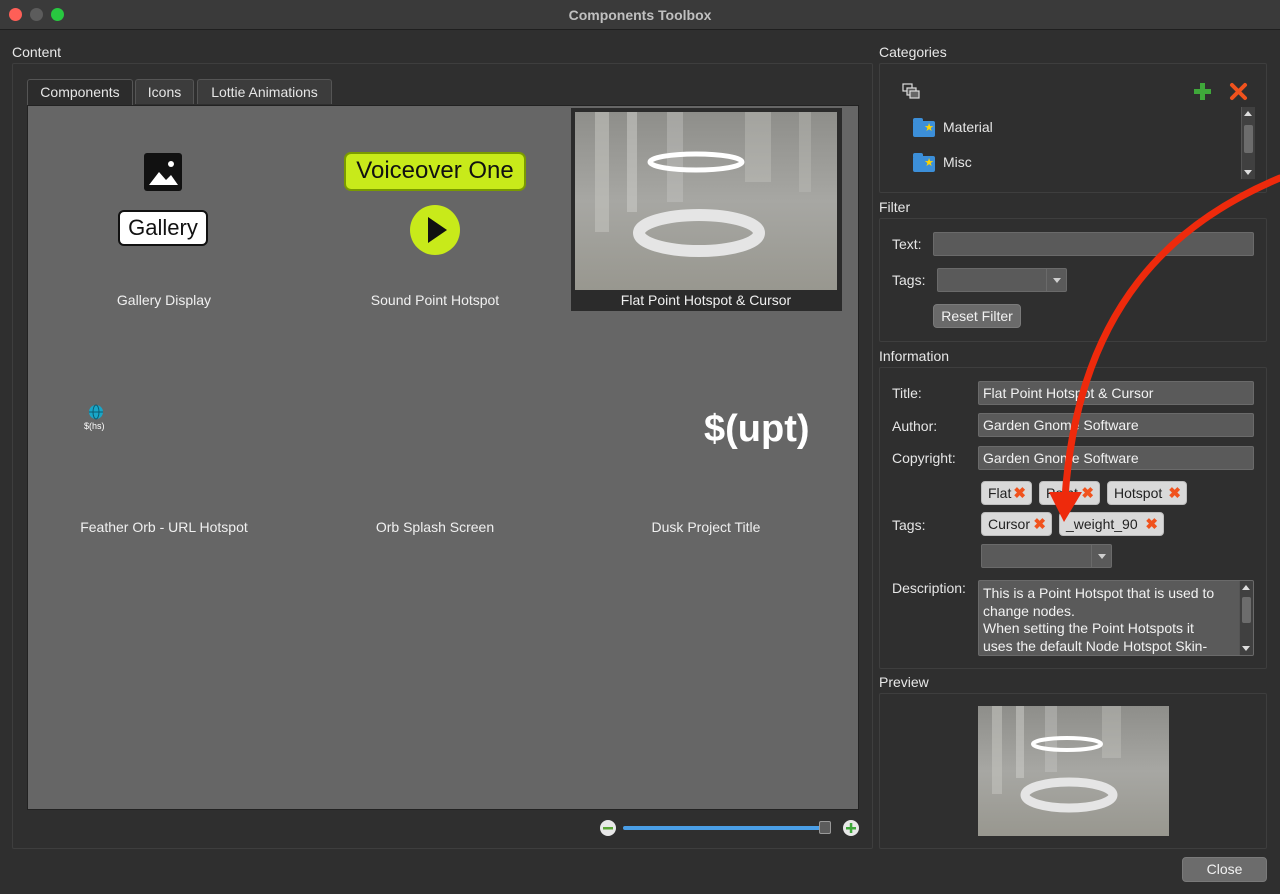  Describe the element at coordinates (915, 426) in the screenshot. I see `info-author-label: Author:` at that location.